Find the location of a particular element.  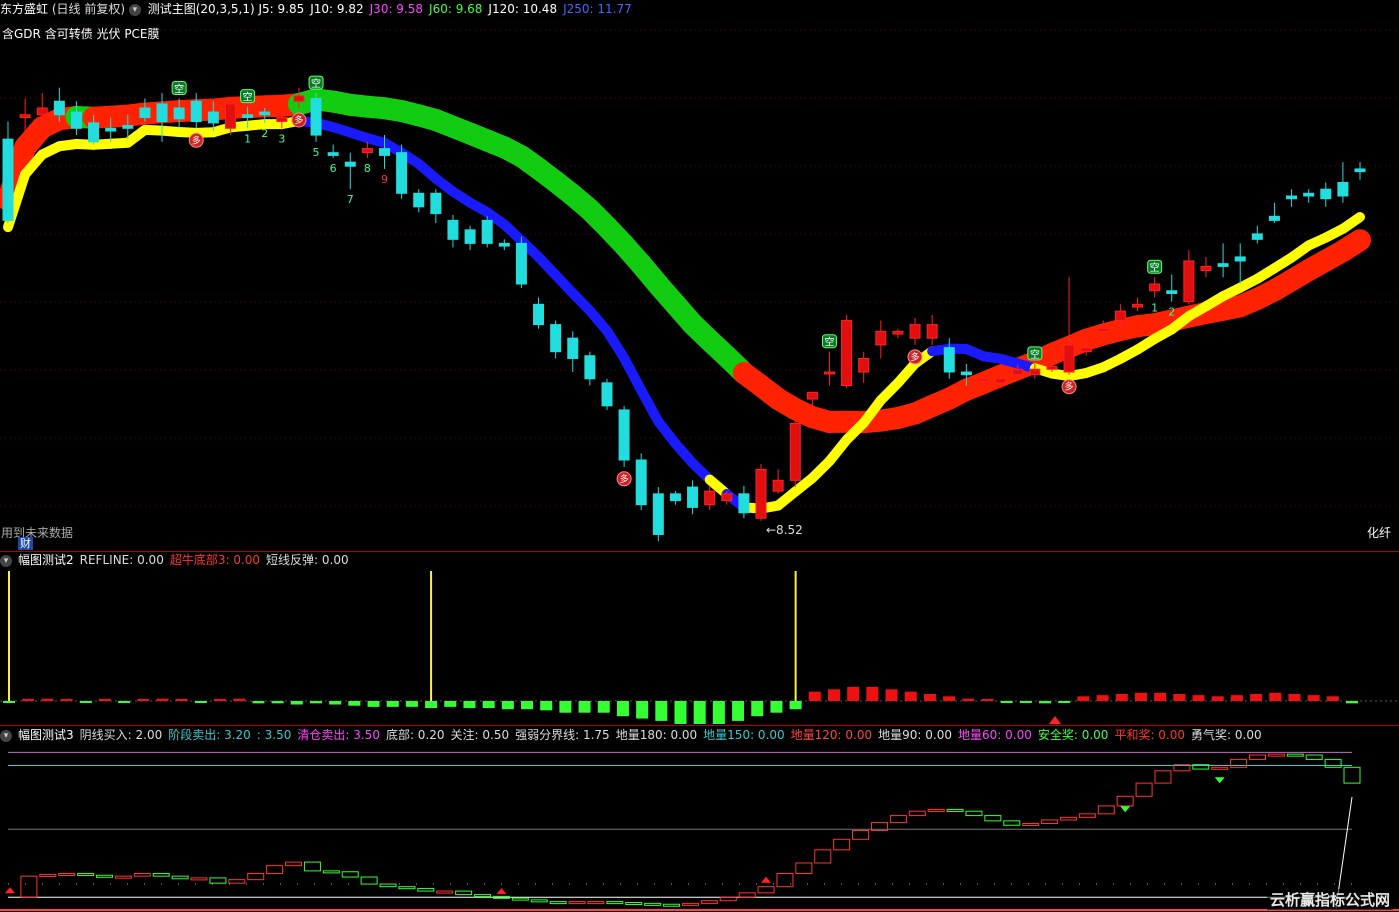

panel2-menu-icon: ▾ is located at coordinates (6, 560).